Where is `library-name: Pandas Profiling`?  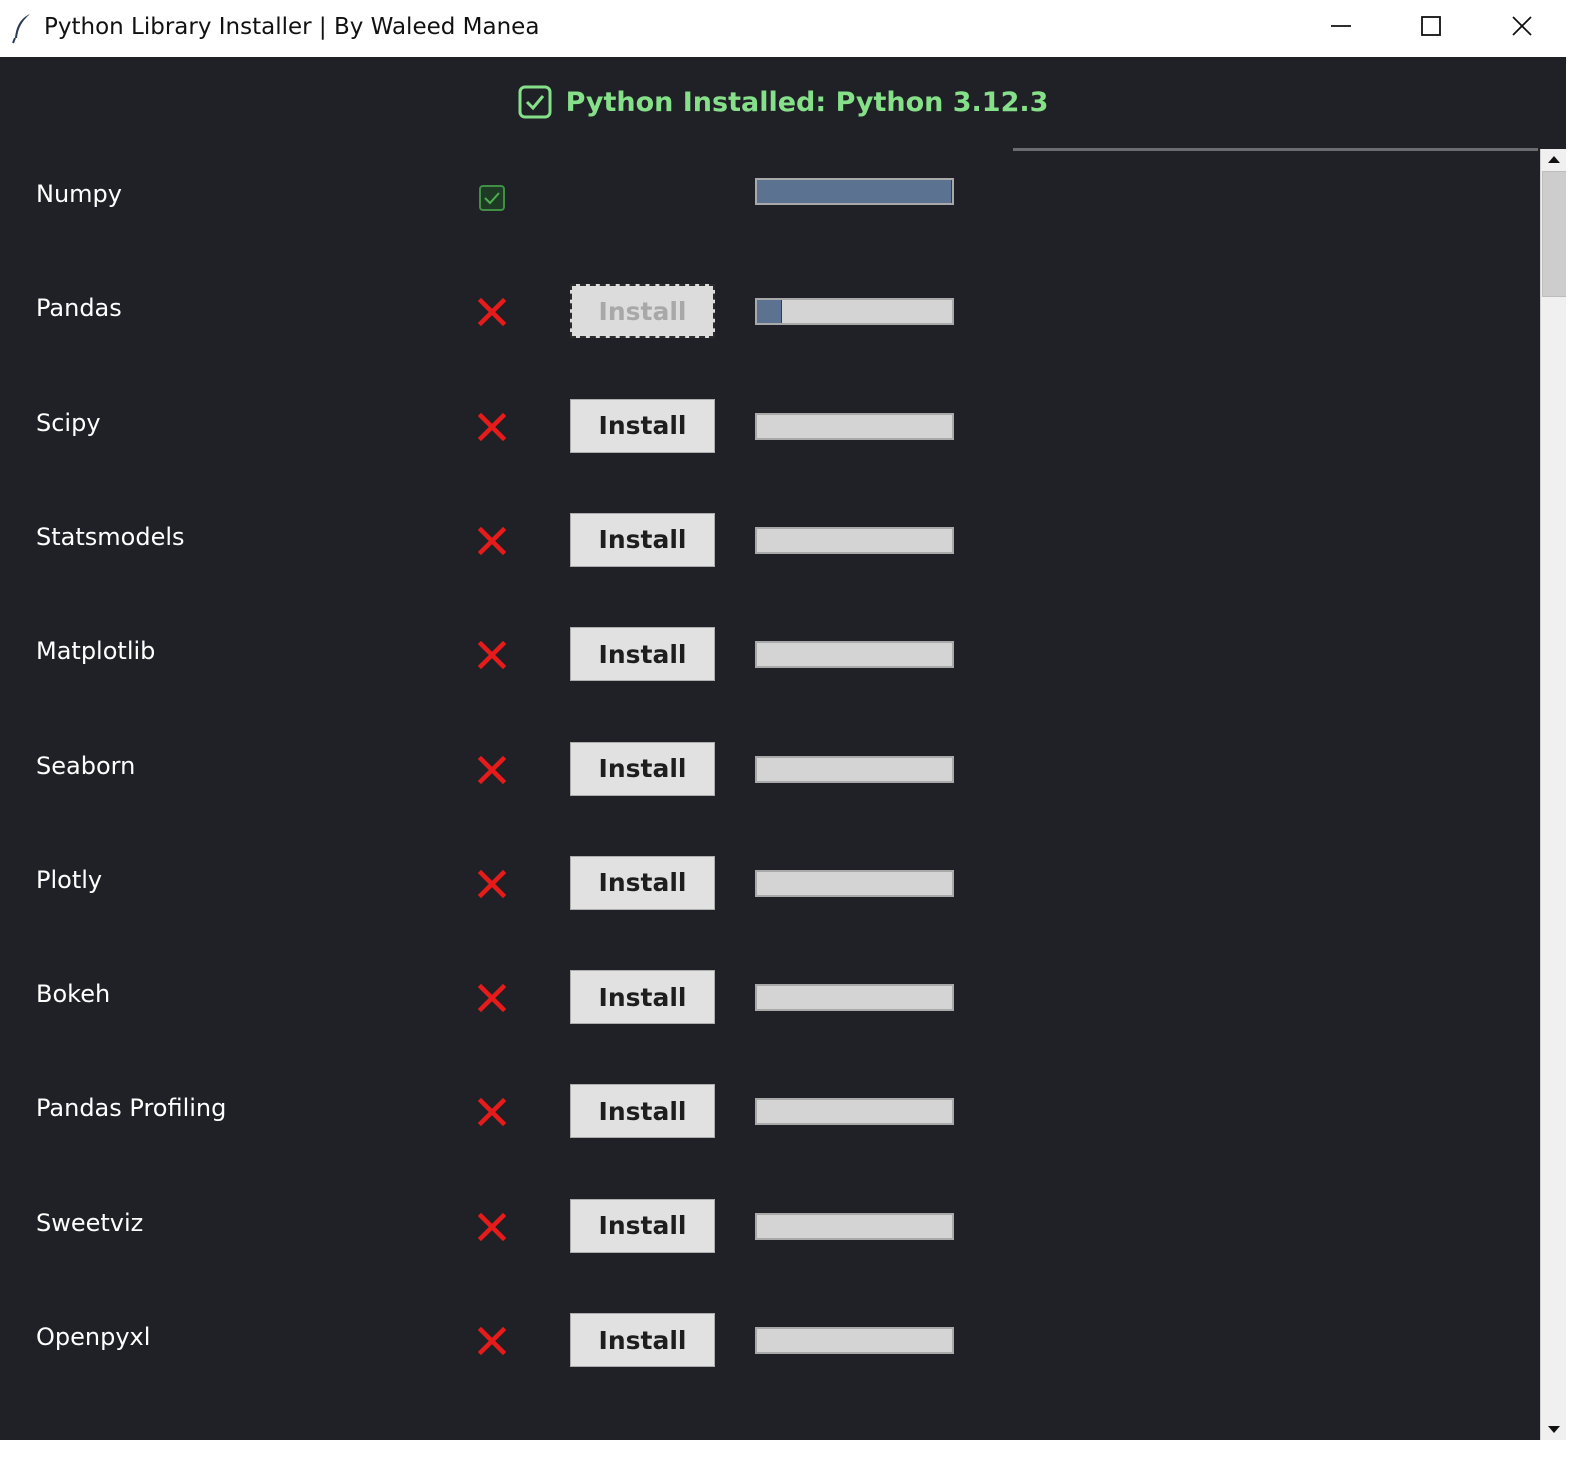 library-name: Pandas Profiling is located at coordinates (131, 1108).